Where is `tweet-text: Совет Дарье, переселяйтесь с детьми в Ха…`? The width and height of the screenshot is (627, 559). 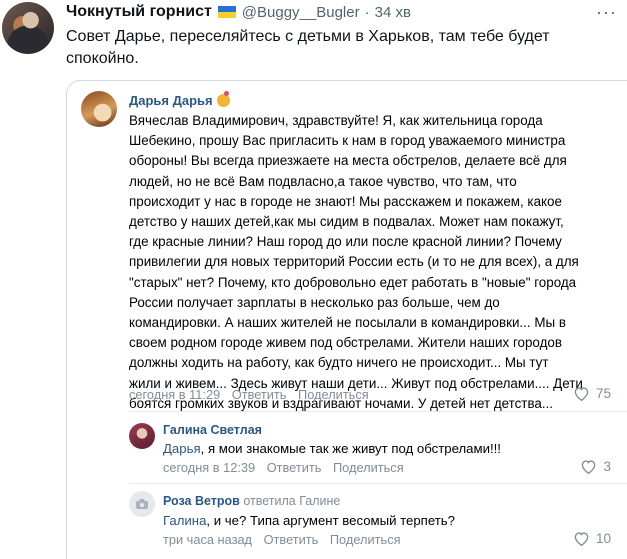 tweet-text: Совет Дарье, переселяйтесь с детьми в Ха… is located at coordinates (308, 47).